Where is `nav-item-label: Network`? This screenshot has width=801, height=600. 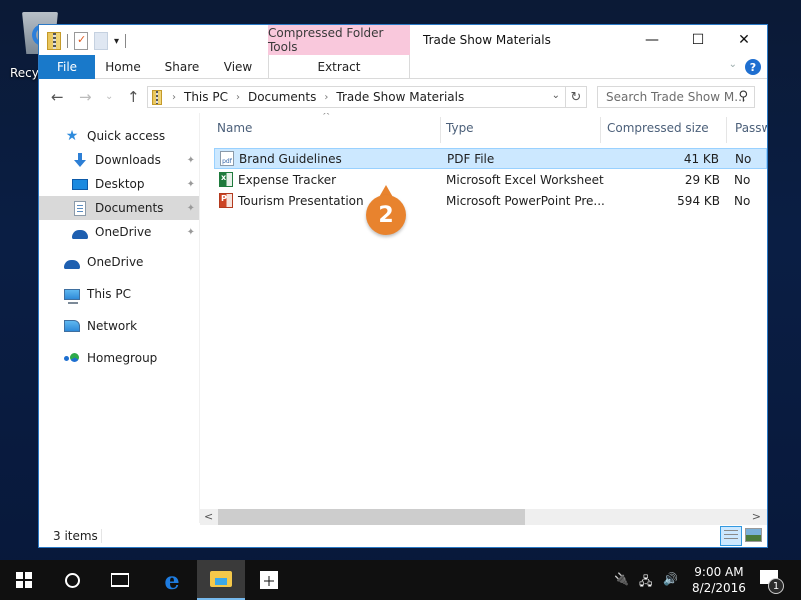 nav-item-label: Network is located at coordinates (112, 326).